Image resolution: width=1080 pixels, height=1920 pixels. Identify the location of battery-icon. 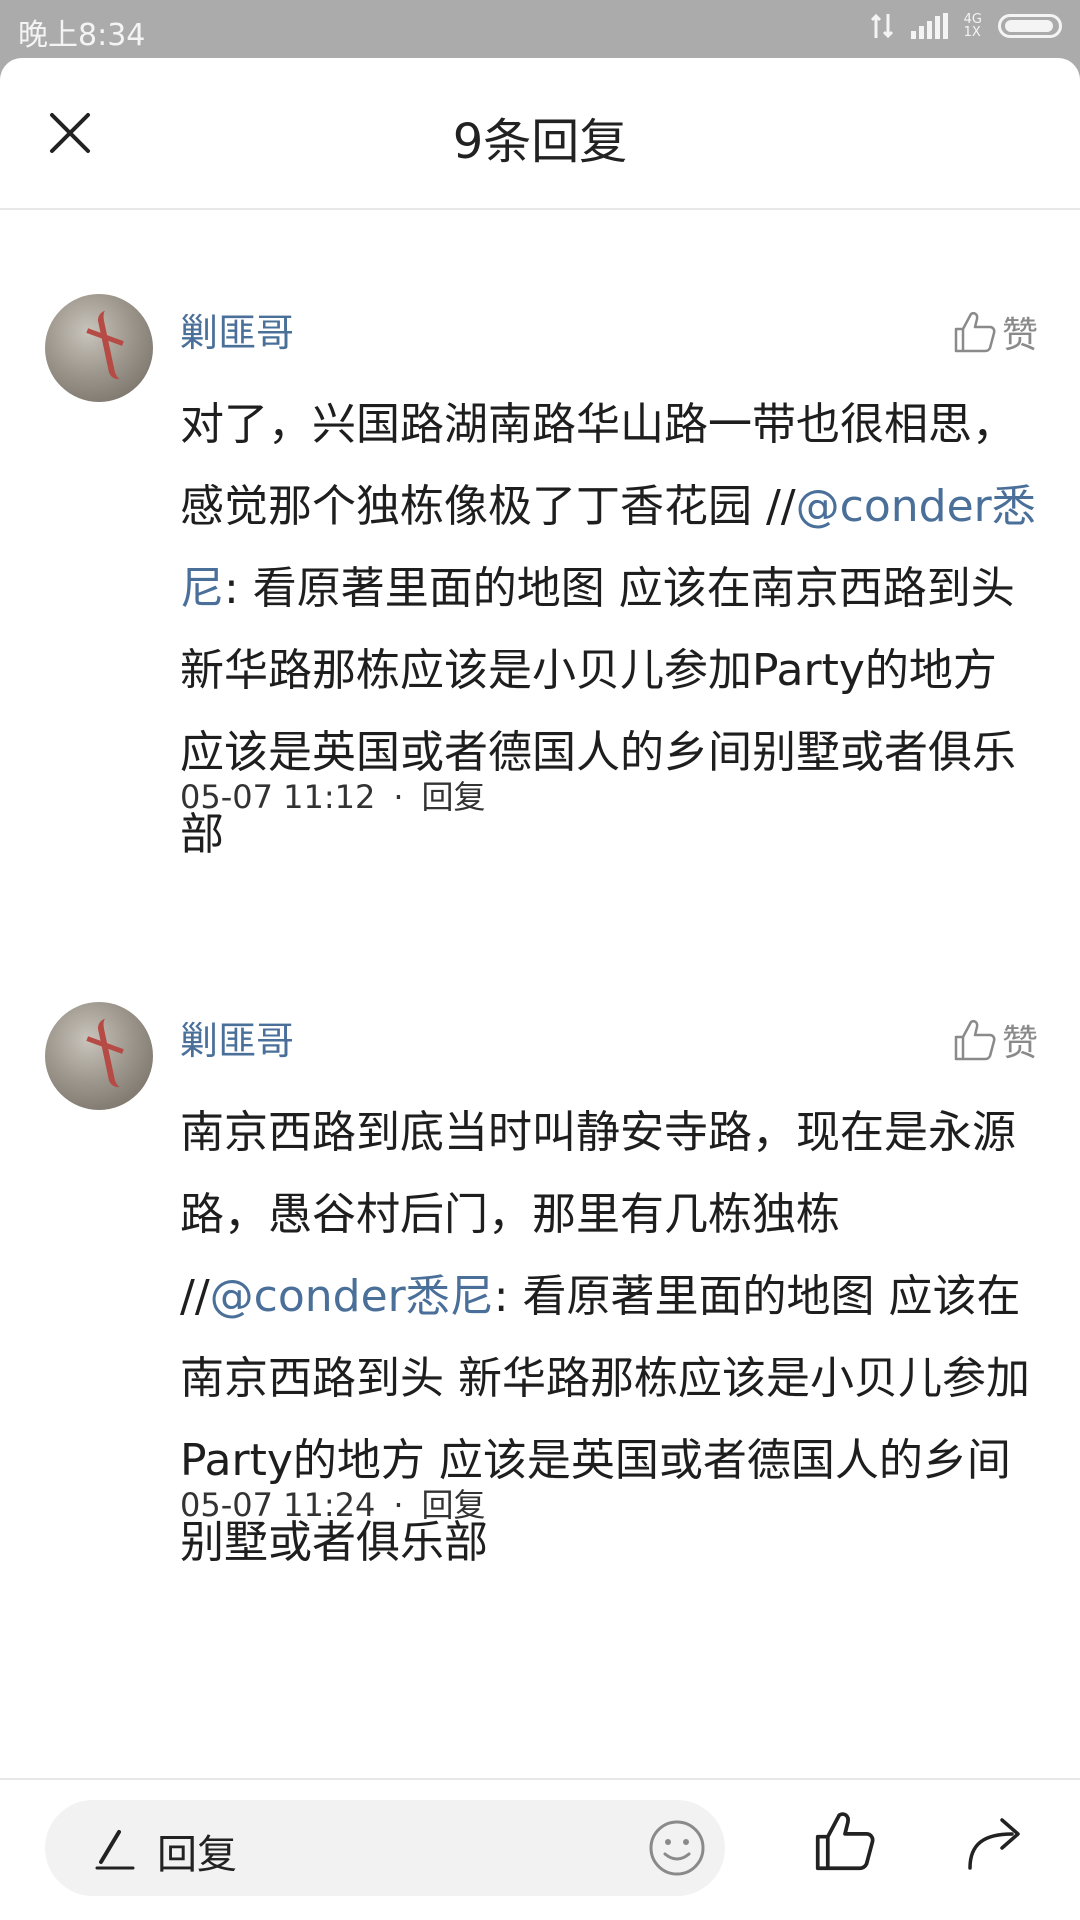
(1030, 26).